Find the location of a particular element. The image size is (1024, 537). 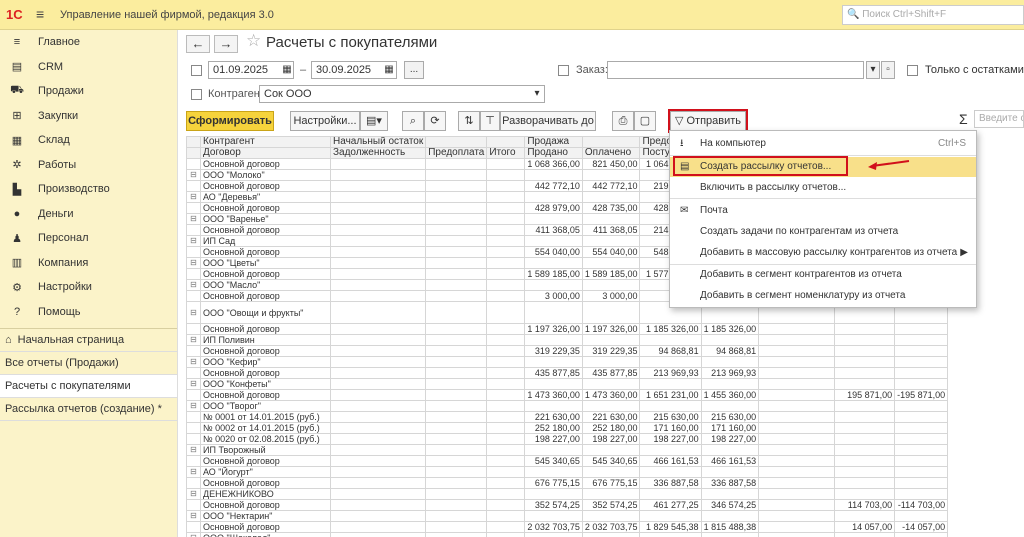

find-button: ⌕ is located at coordinates (413, 121).